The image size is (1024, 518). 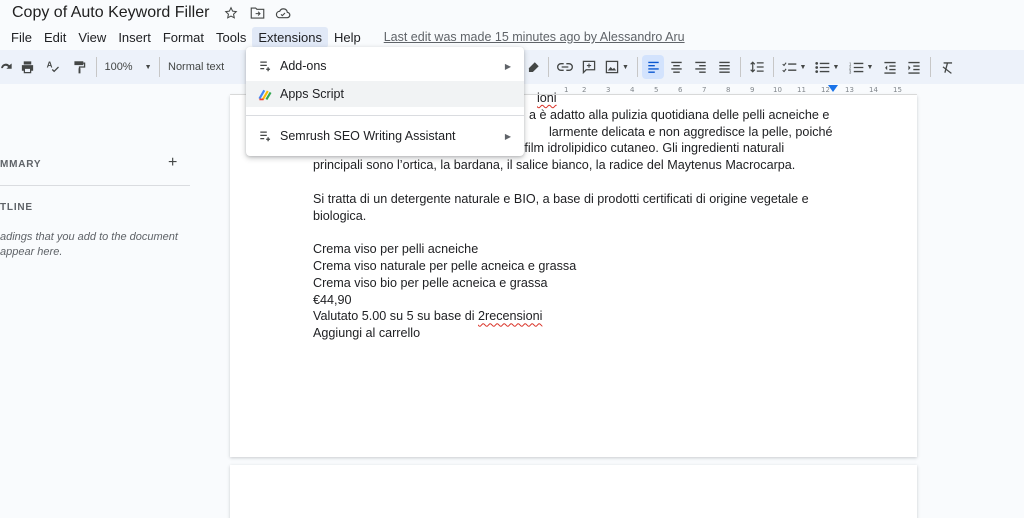 I want to click on align-right-icon, so click(x=700, y=67).